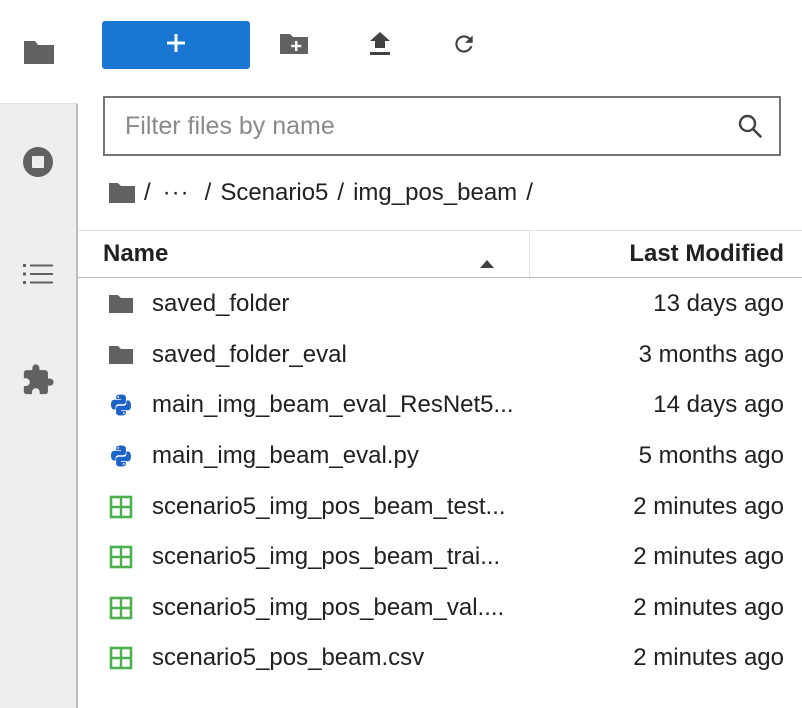  I want to click on stop-circle-icon, so click(38, 162).